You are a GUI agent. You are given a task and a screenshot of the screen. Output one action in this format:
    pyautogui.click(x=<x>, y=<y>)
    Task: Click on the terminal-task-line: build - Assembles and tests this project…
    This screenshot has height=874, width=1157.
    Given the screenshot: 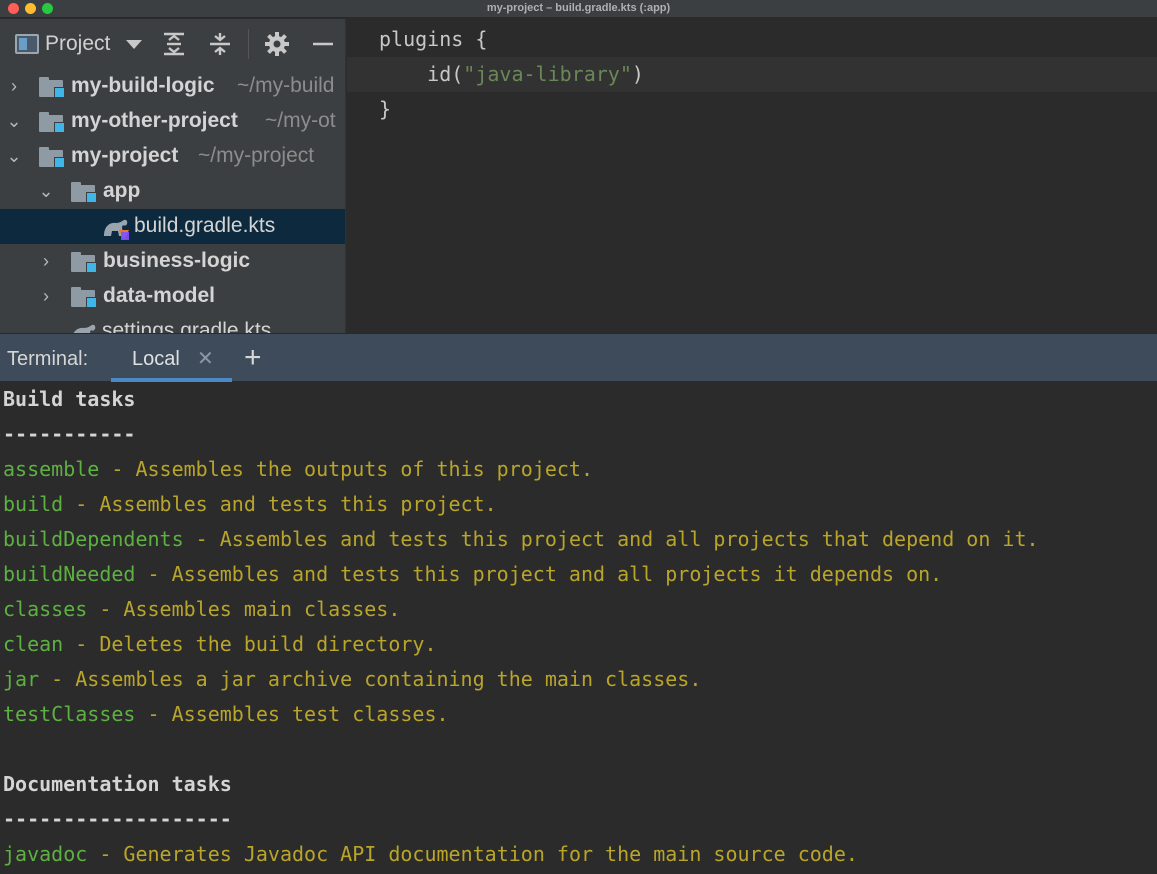 What is the action you would take?
    pyautogui.click(x=250, y=504)
    